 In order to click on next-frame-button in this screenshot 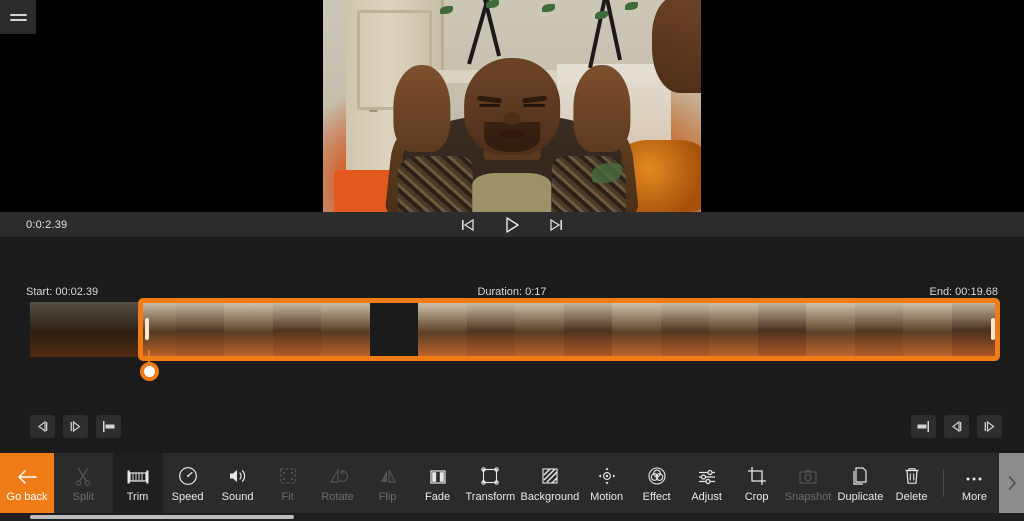, I will do `click(556, 225)`.